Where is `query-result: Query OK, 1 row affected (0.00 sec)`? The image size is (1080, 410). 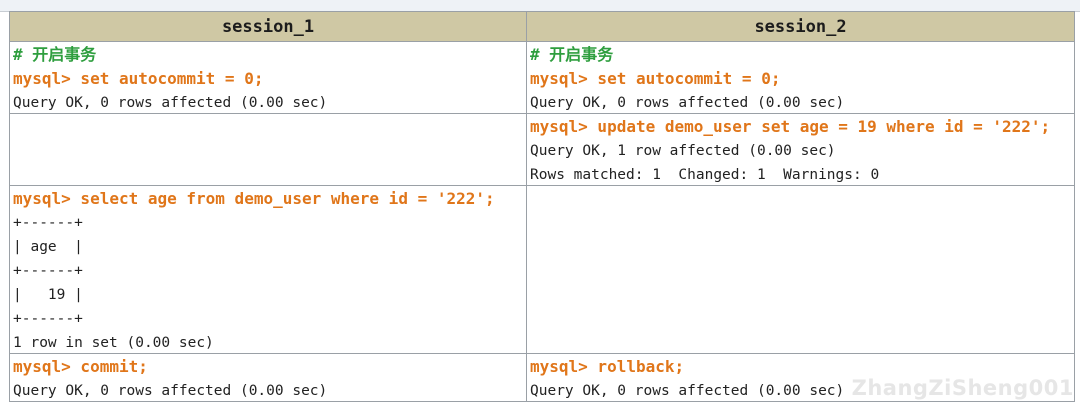 query-result: Query OK, 1 row affected (0.00 sec) is located at coordinates (683, 151).